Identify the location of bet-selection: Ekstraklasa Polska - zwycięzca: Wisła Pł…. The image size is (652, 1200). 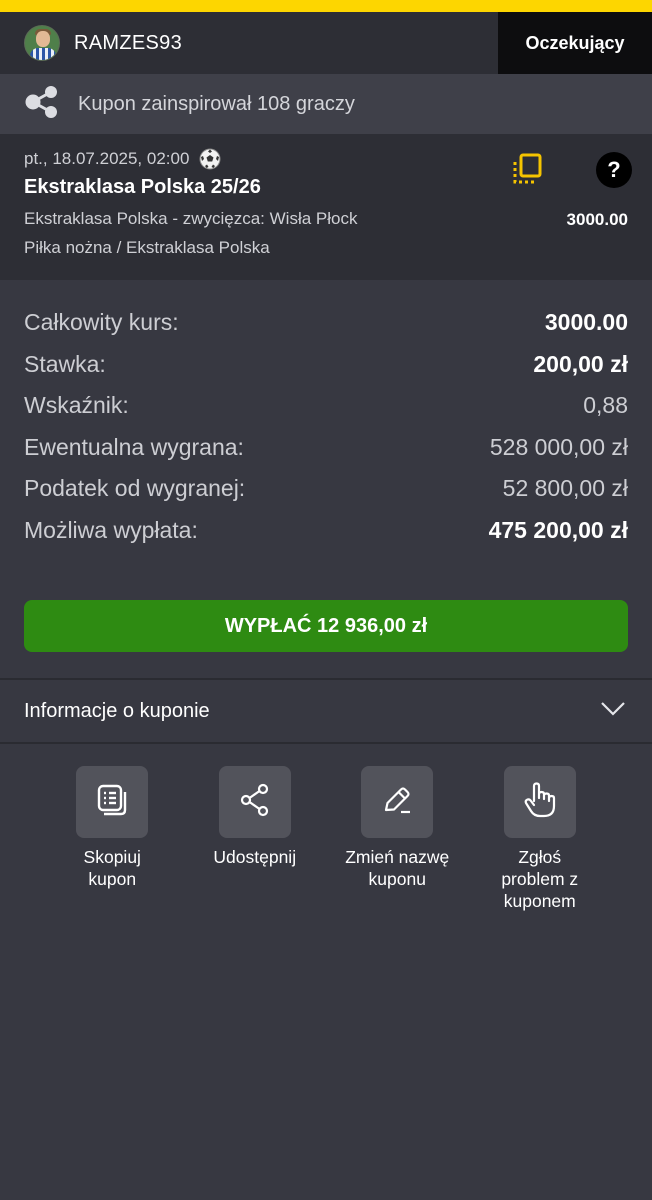
(191, 218).